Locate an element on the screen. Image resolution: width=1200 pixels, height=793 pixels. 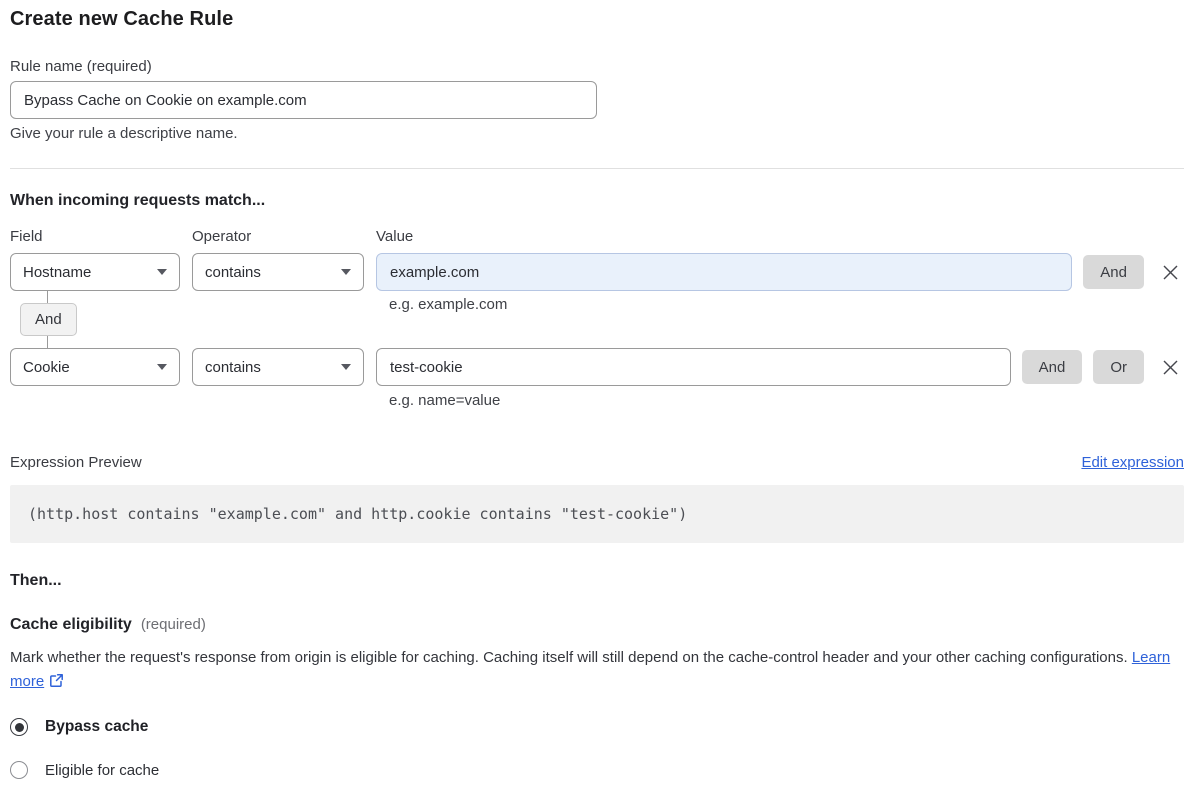
value-hint-2: e.g. name=value is located at coordinates (445, 400).